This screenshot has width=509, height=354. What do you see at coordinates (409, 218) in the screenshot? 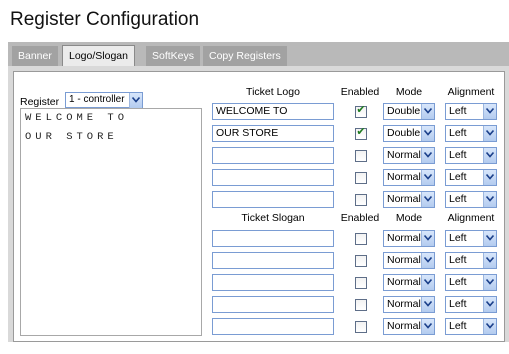
I see `slogan-mode-header: Mode` at bounding box center [409, 218].